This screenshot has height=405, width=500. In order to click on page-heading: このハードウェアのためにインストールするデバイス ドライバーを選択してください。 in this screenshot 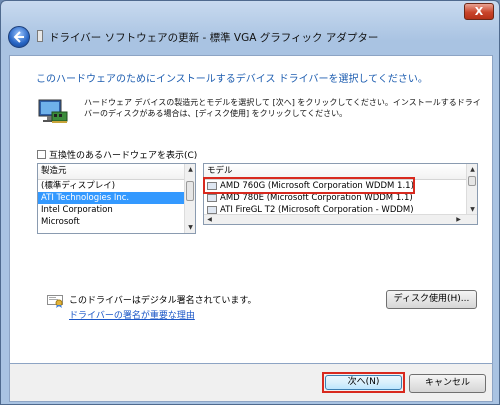, I will do `click(232, 79)`.